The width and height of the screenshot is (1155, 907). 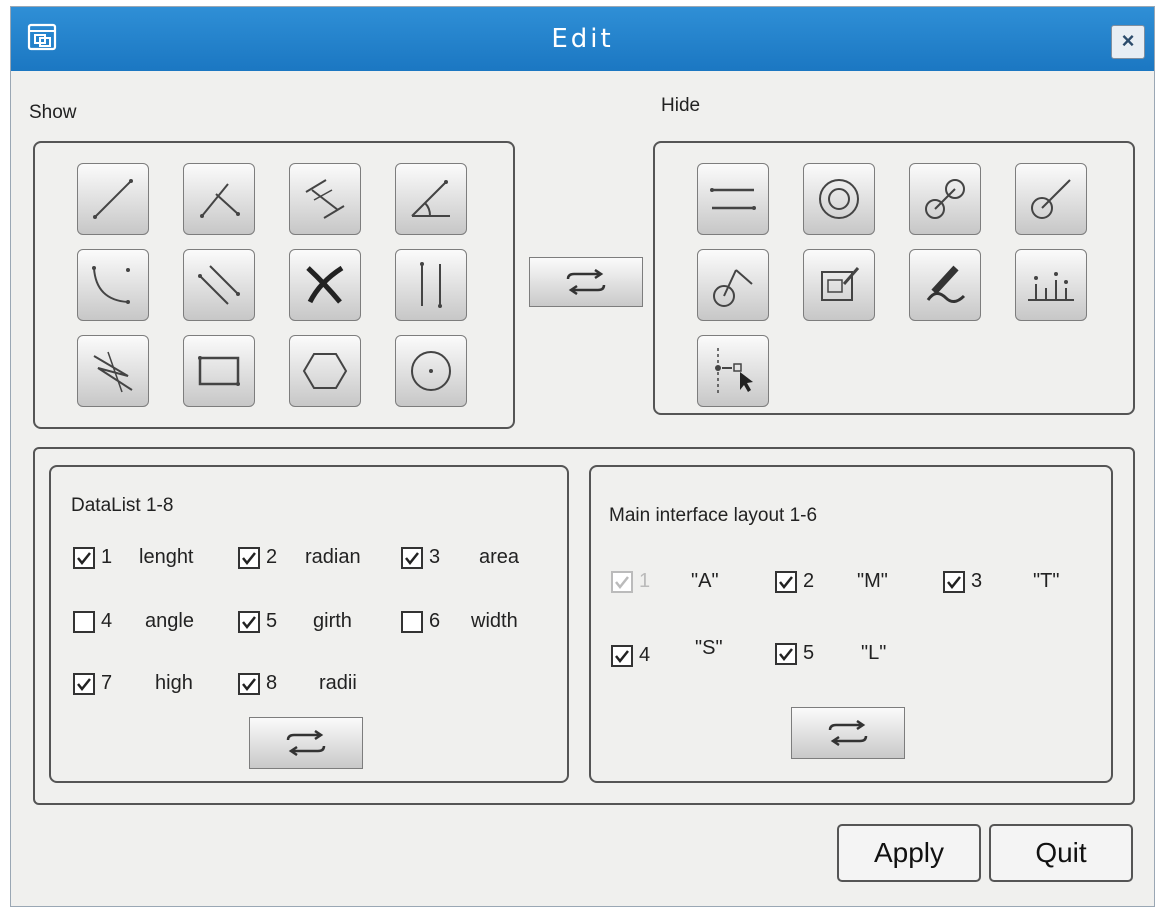 I want to click on layout-num-4: 4, so click(x=645, y=655).